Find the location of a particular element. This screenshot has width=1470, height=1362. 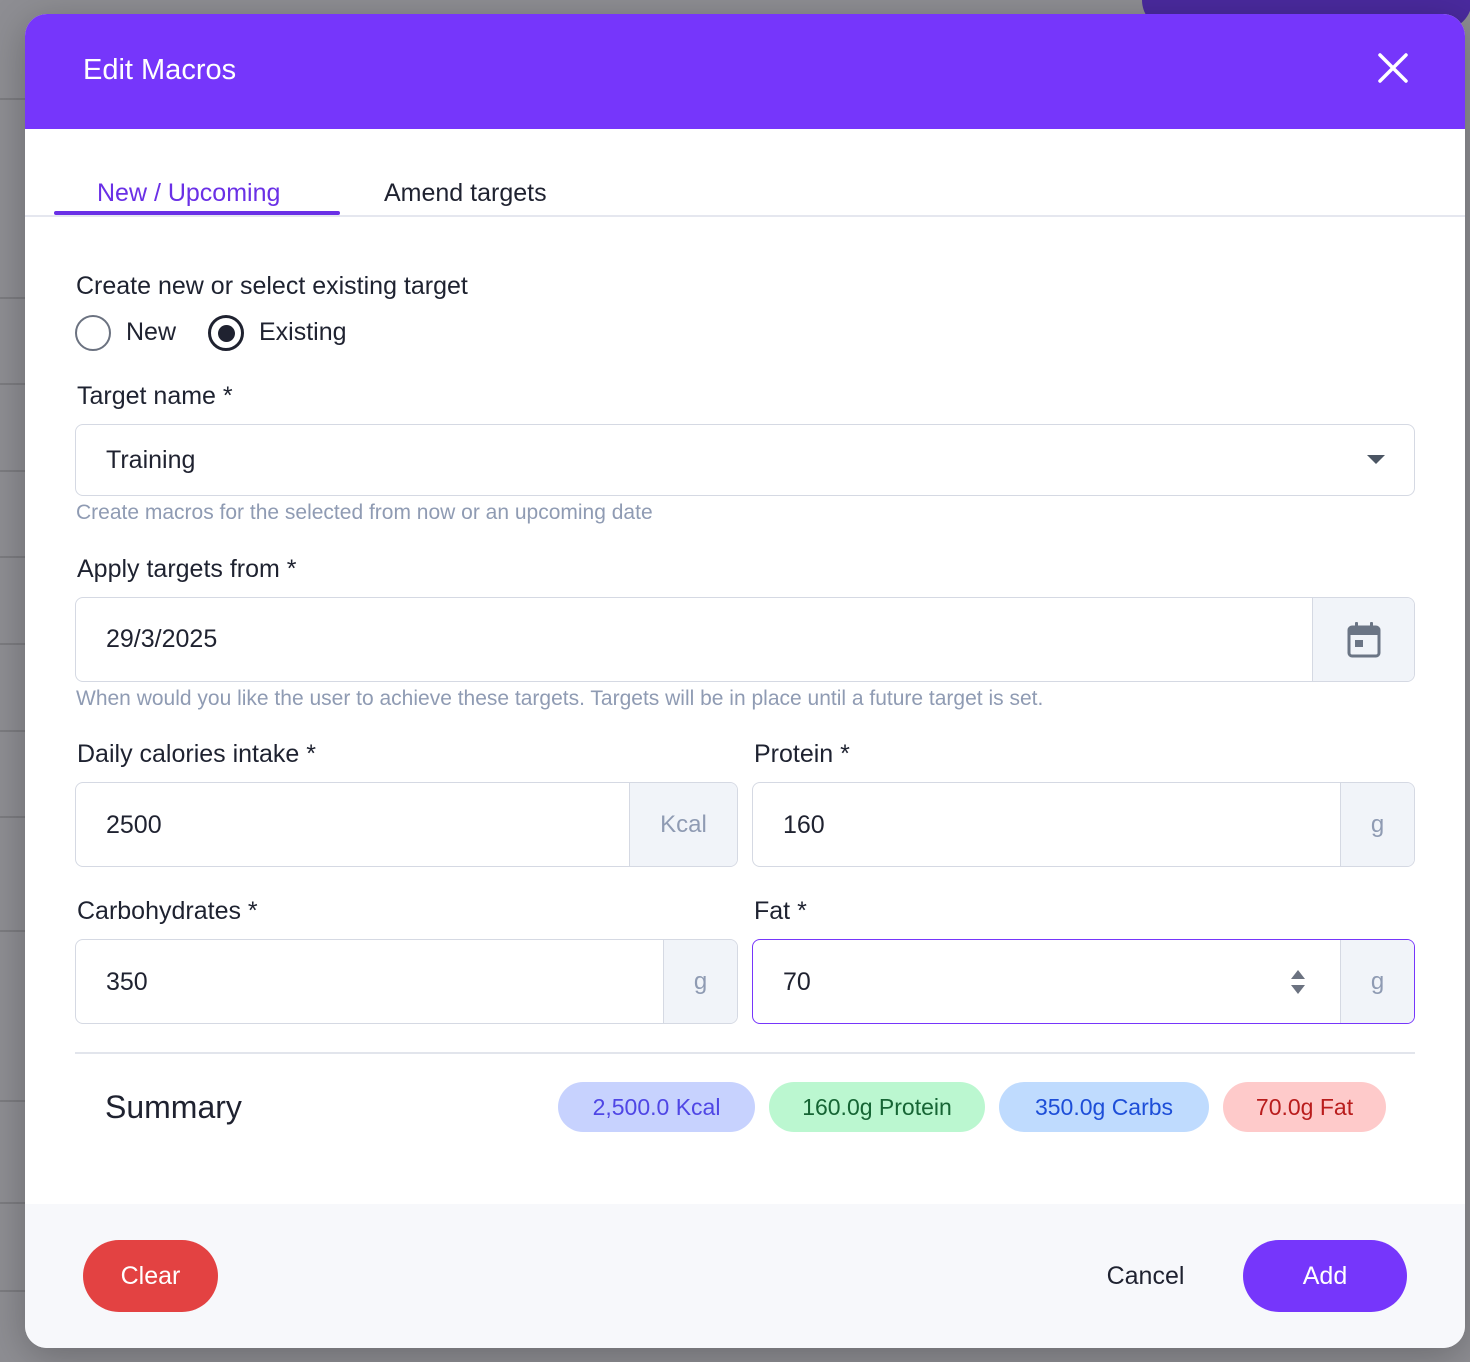

calories-value: 2500 is located at coordinates (134, 825).